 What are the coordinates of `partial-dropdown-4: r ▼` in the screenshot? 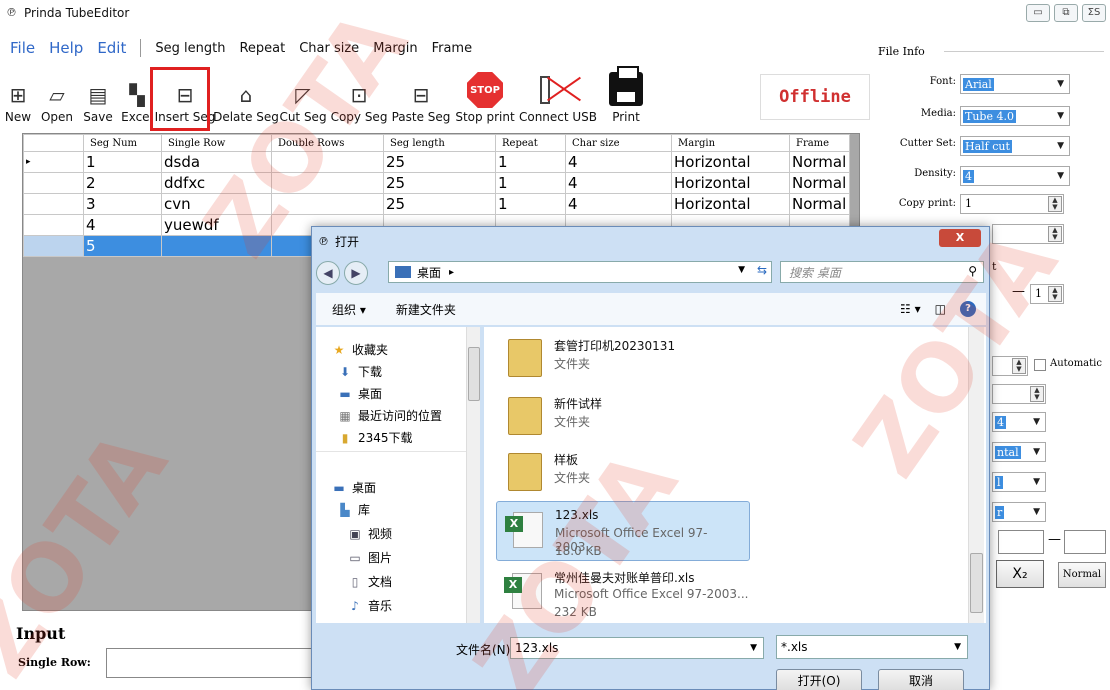 It's located at (1019, 512).